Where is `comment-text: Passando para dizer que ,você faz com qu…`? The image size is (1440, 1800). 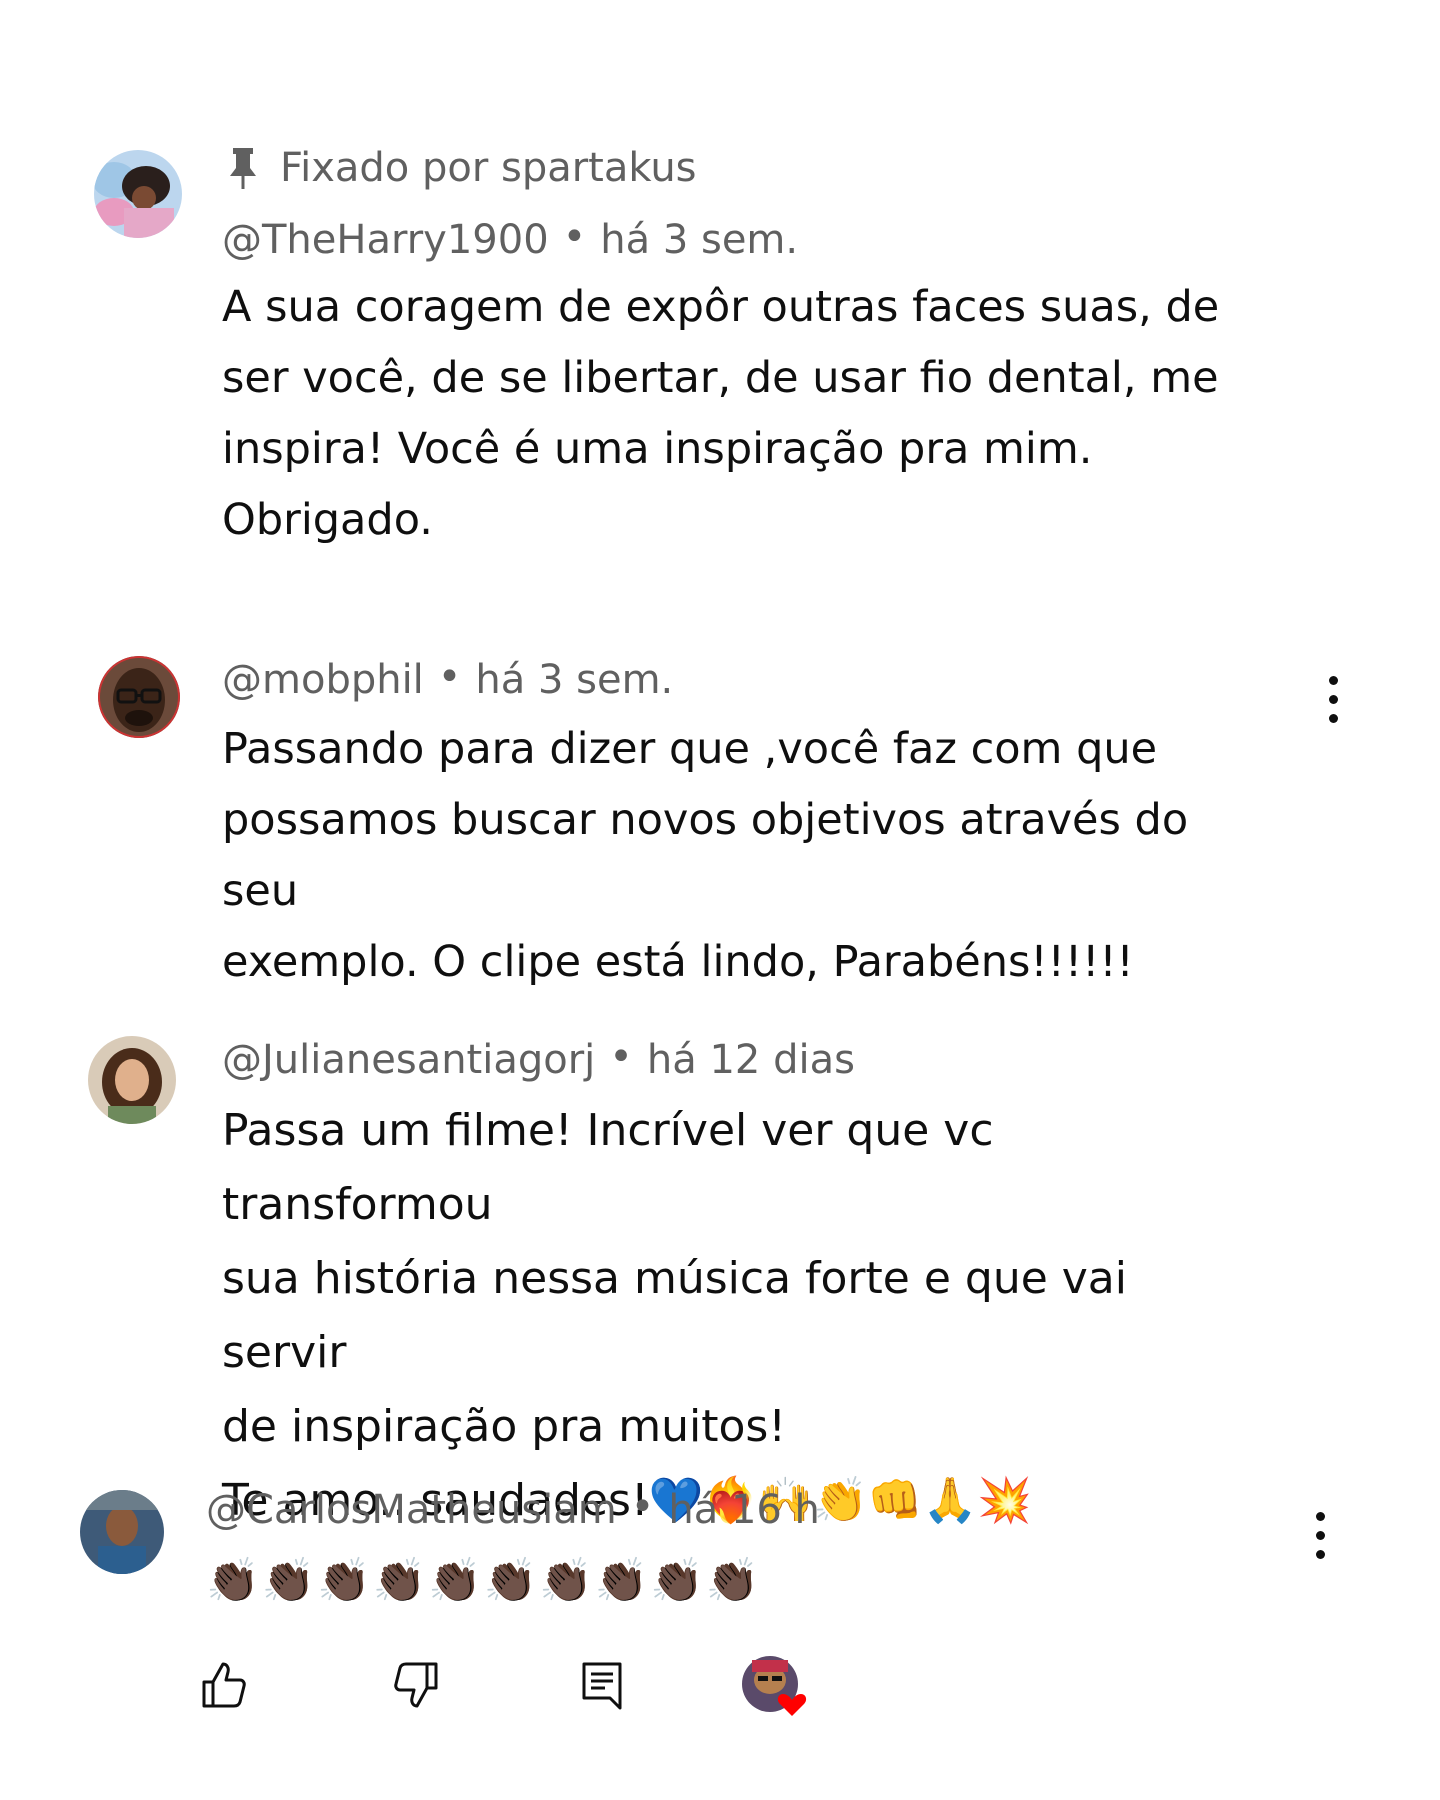 comment-text: Passando para dizer que ,você faz com qu… is located at coordinates (705, 855).